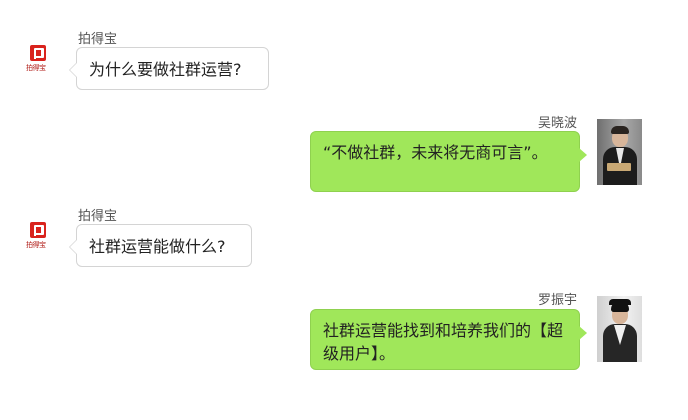  What do you see at coordinates (619, 329) in the screenshot?
I see `avatar-luozhenyu` at bounding box center [619, 329].